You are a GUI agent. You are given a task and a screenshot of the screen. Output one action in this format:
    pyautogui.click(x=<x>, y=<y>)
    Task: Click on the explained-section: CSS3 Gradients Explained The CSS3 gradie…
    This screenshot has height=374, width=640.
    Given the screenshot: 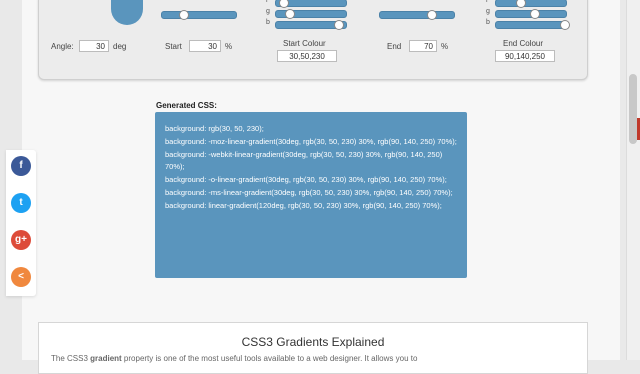 What is the action you would take?
    pyautogui.click(x=313, y=348)
    